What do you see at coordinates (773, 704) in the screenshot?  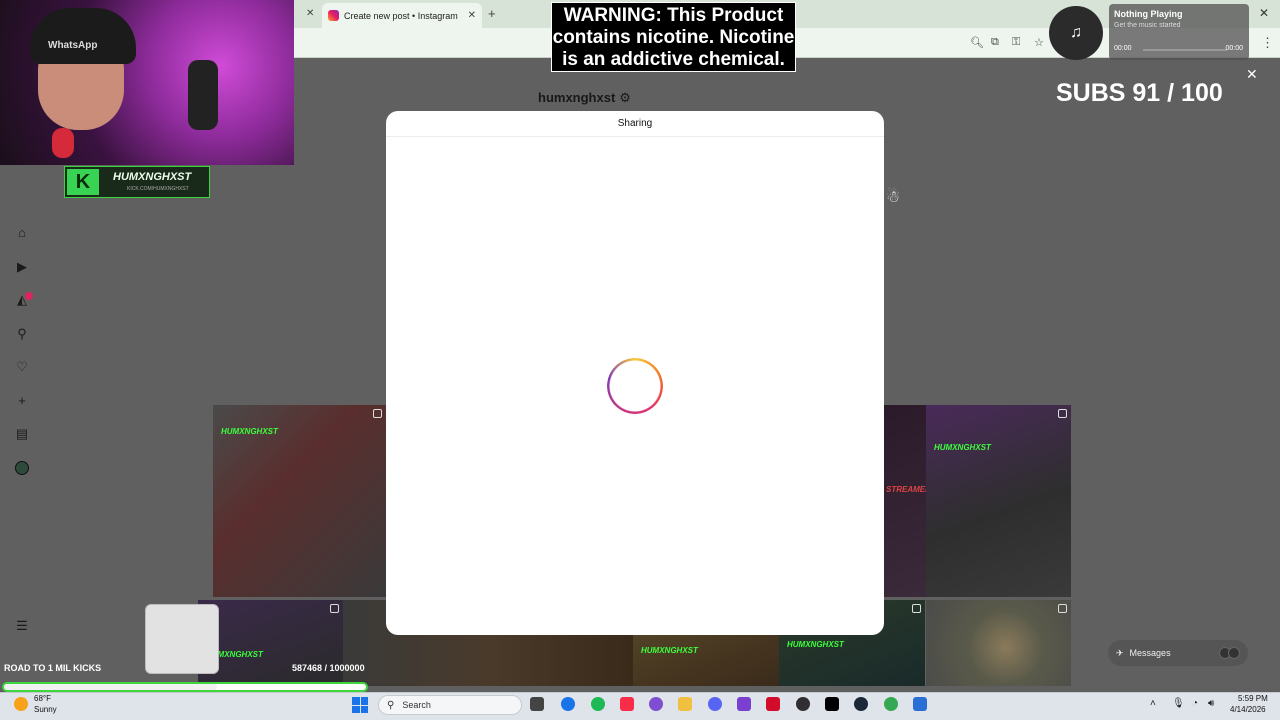 I see `opera-icon` at bounding box center [773, 704].